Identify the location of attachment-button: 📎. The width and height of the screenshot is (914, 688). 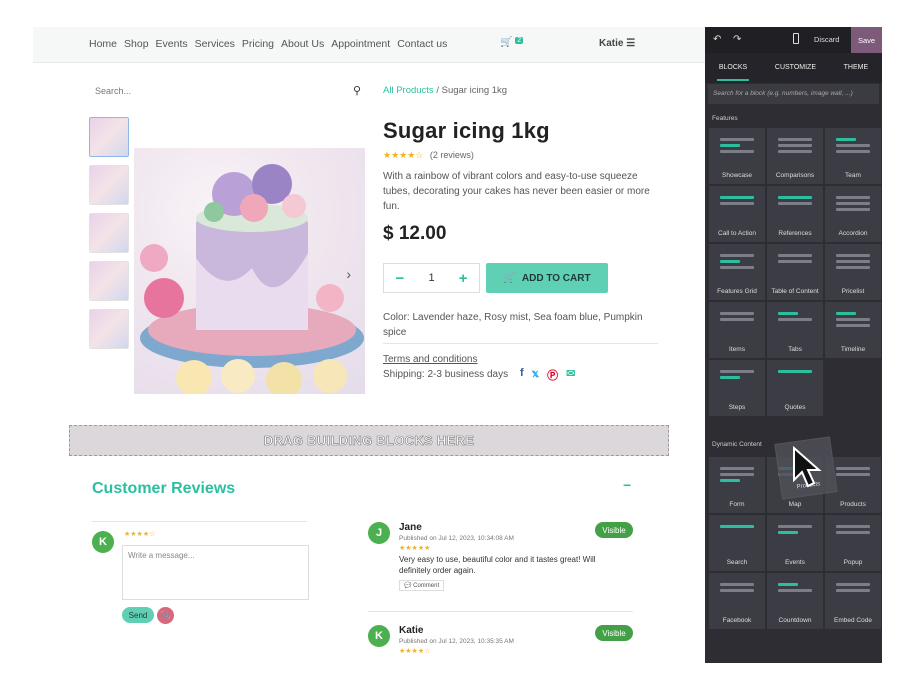
(165, 615).